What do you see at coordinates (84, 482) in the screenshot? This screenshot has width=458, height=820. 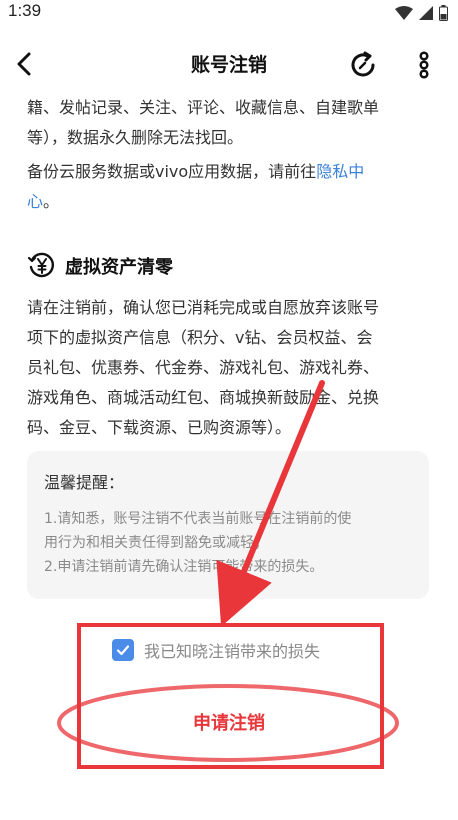 I see `tips-title: 温馨提醒：` at bounding box center [84, 482].